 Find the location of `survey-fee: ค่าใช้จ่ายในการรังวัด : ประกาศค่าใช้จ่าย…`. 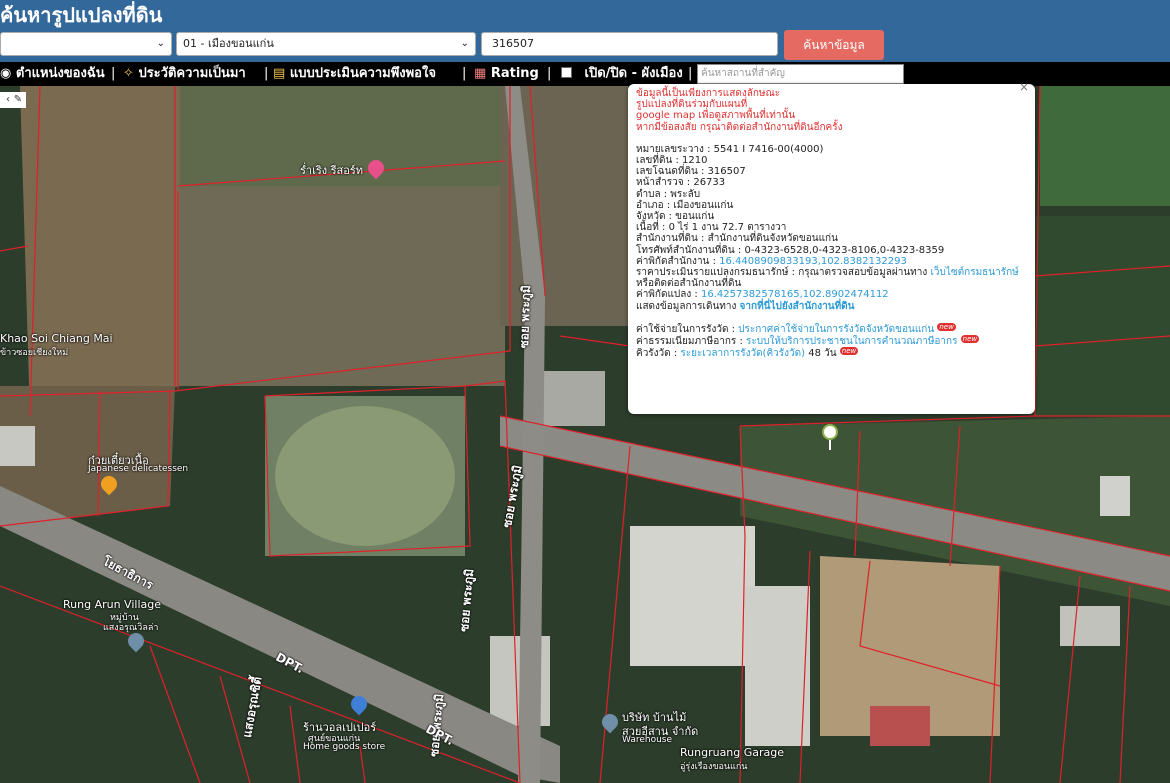

survey-fee: ค่าใช้จ่ายในการรังวัด : ประกาศค่าใช้จ่าย… is located at coordinates (796, 328).